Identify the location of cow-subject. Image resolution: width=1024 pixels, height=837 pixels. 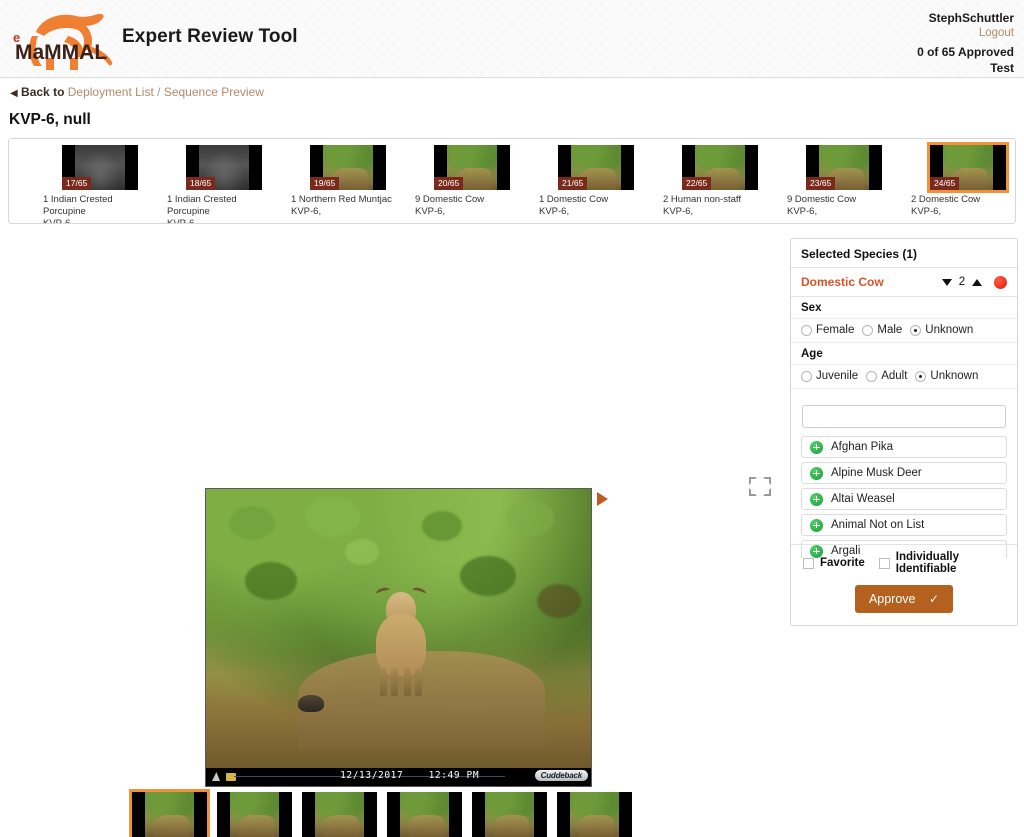
(401, 640).